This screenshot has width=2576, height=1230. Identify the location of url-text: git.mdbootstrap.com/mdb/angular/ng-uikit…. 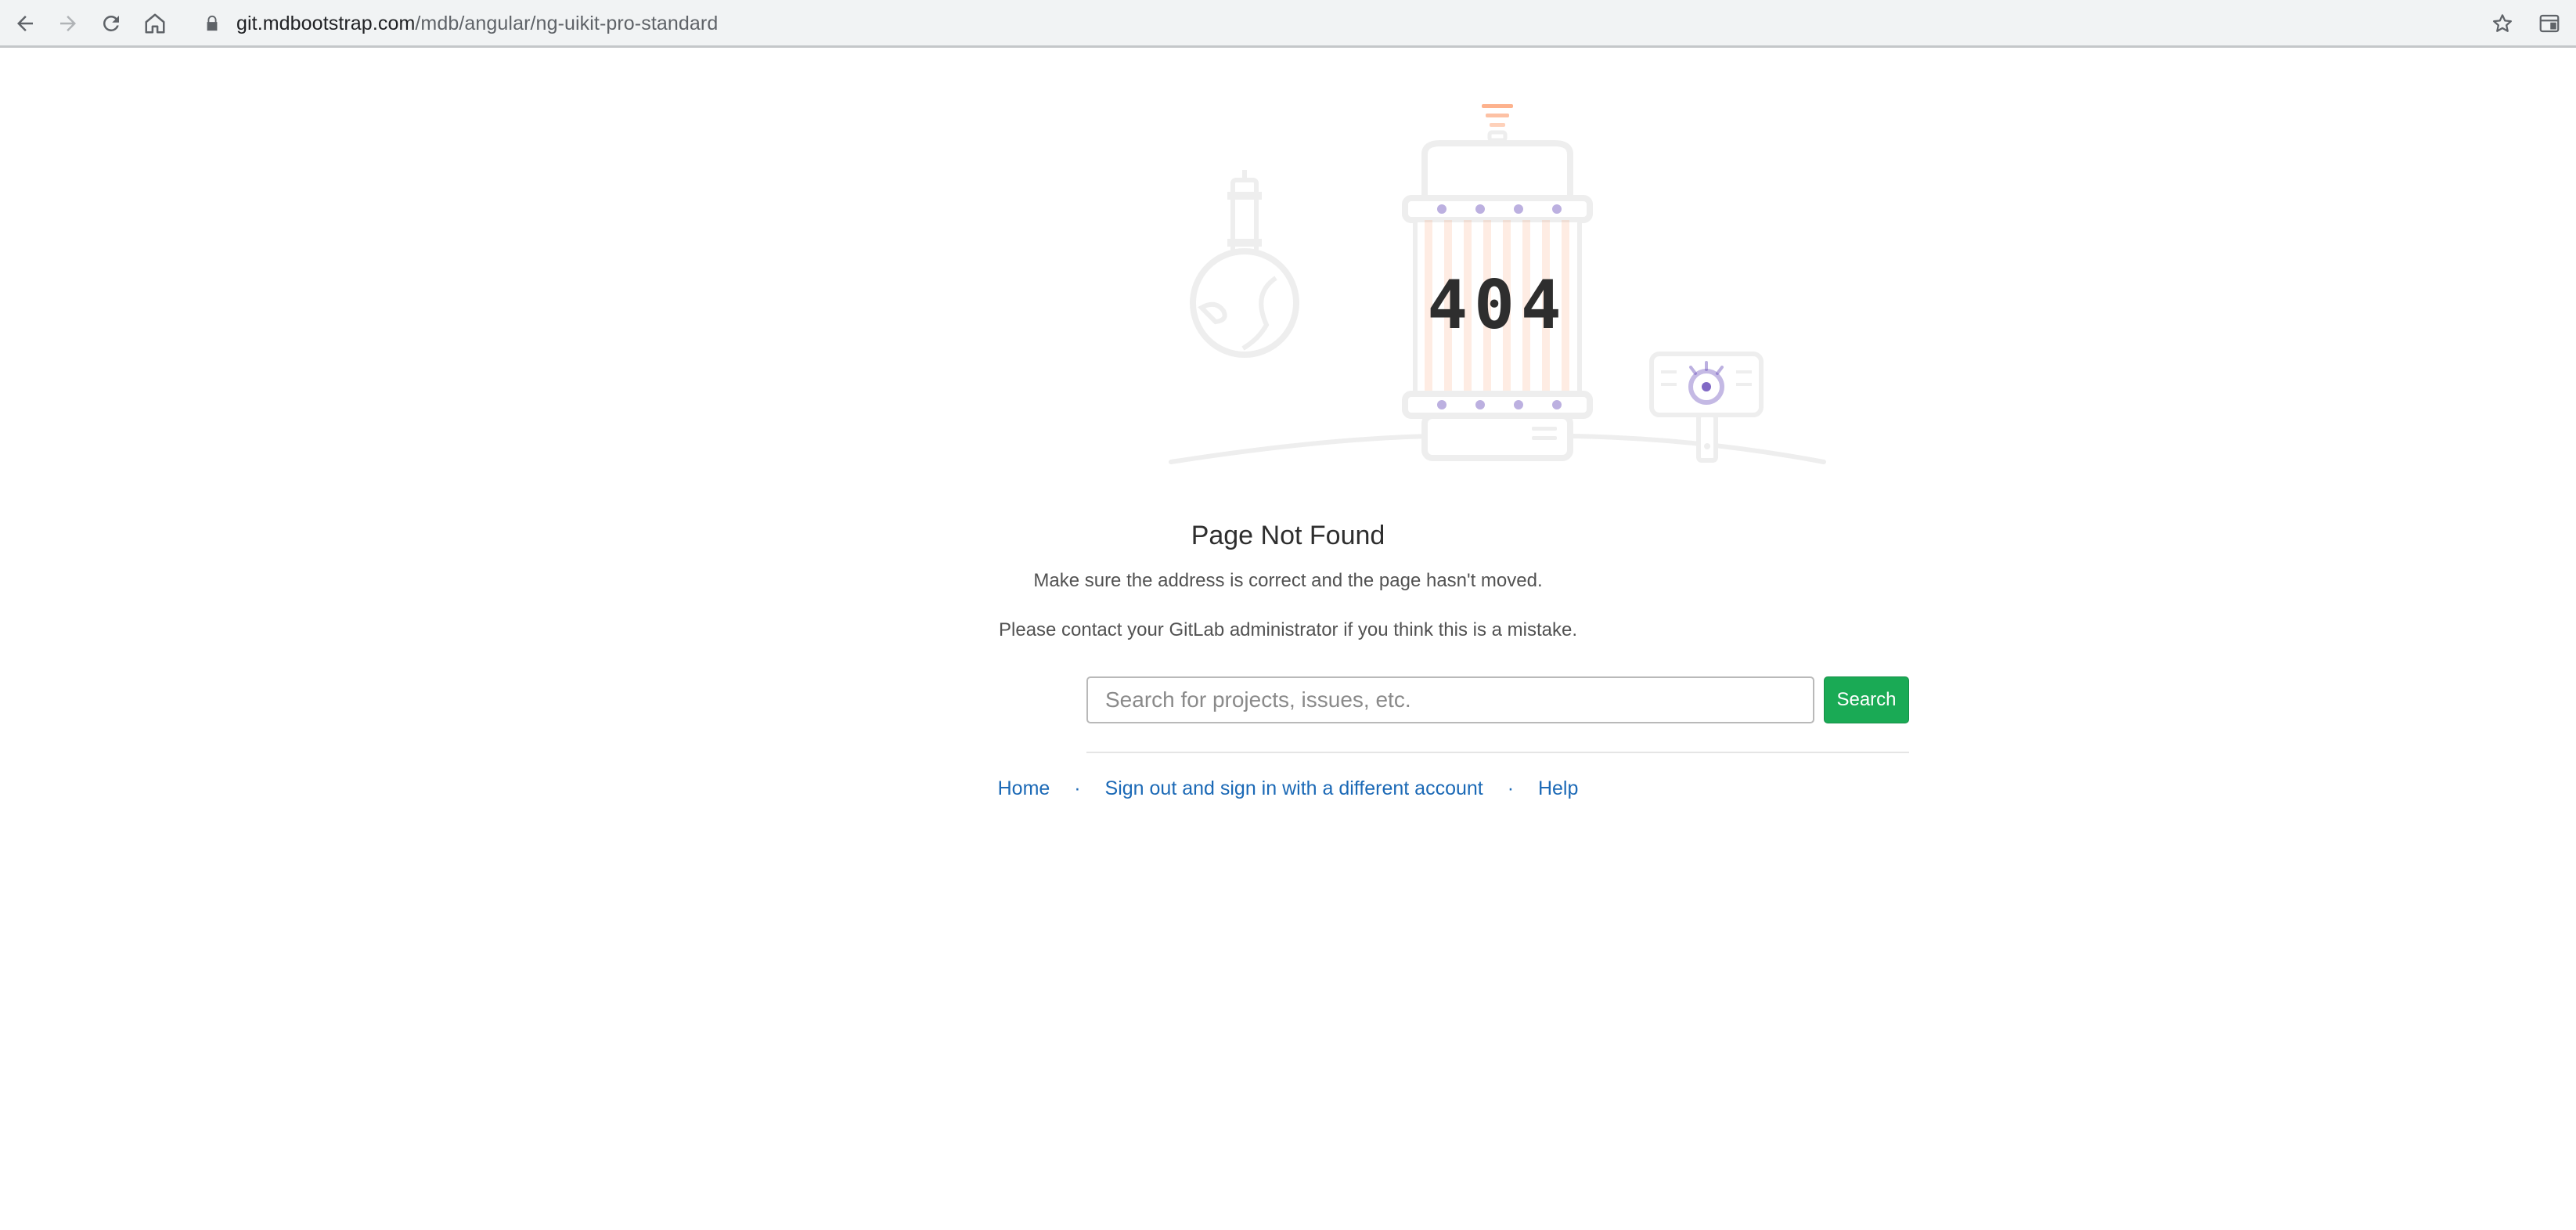
(477, 24).